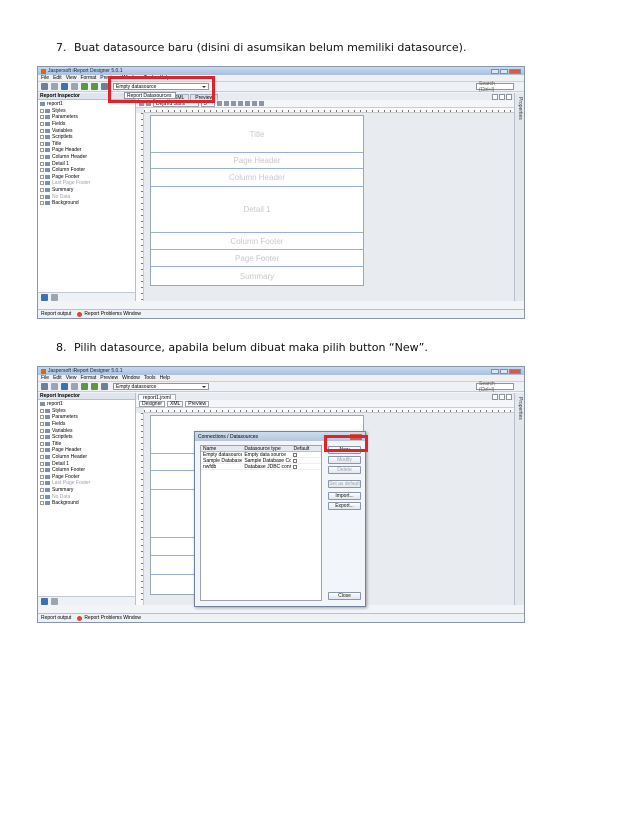 The width and height of the screenshot is (638, 826). I want to click on maximize-button, so click(504, 371).